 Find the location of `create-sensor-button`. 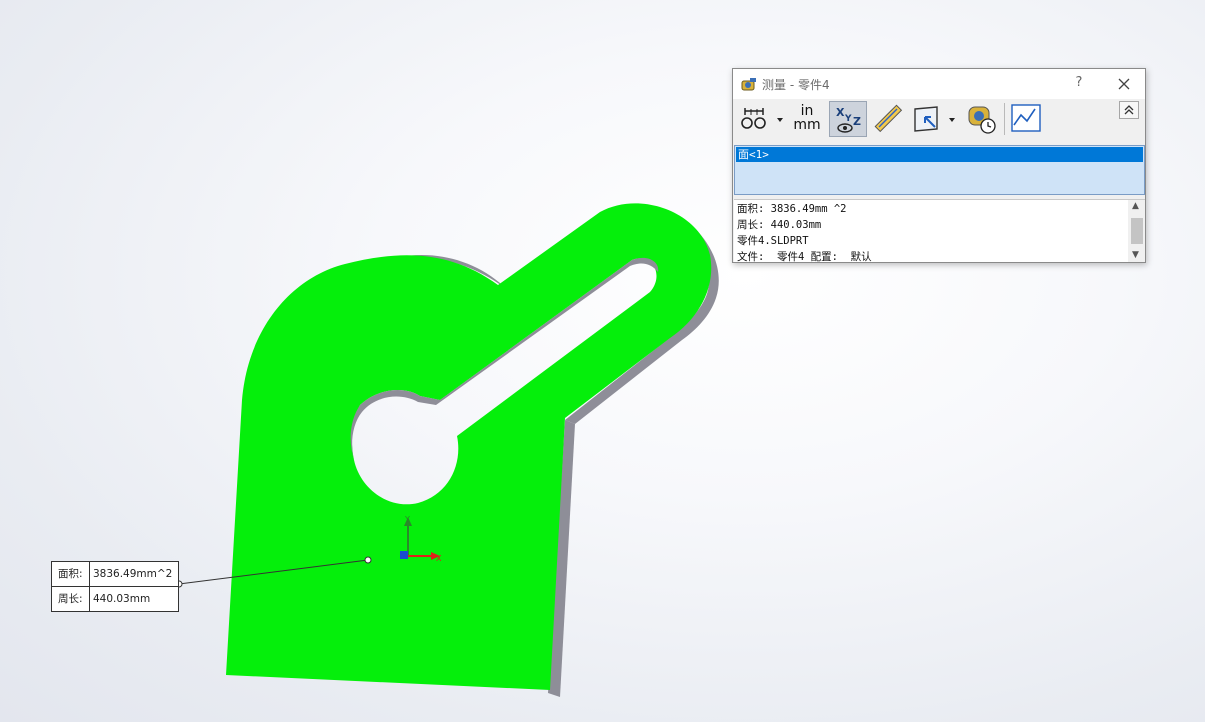

create-sensor-button is located at coordinates (1026, 119).